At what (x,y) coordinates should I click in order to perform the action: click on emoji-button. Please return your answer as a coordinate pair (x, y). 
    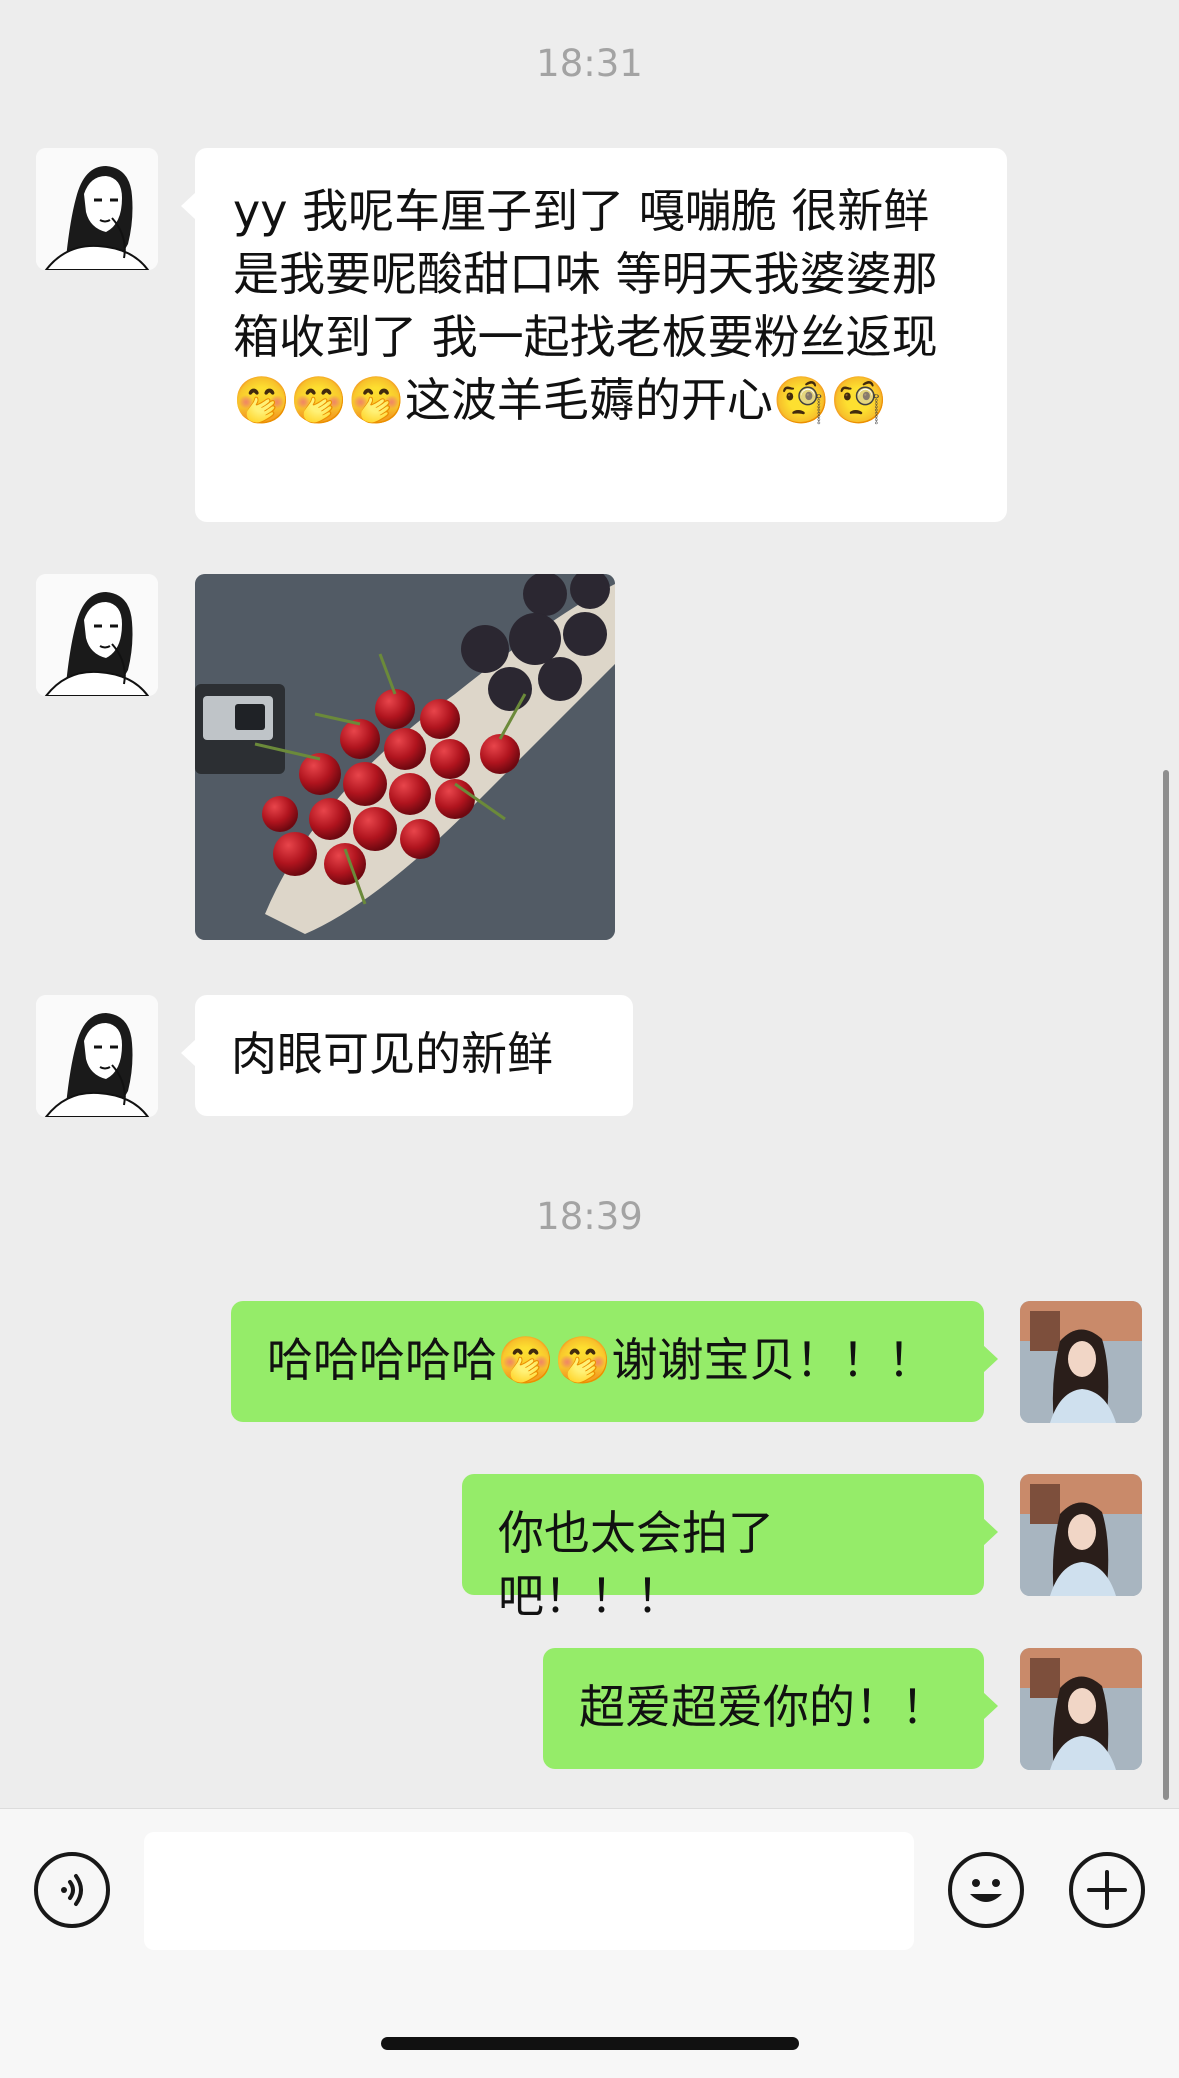
    Looking at the image, I should click on (986, 1890).